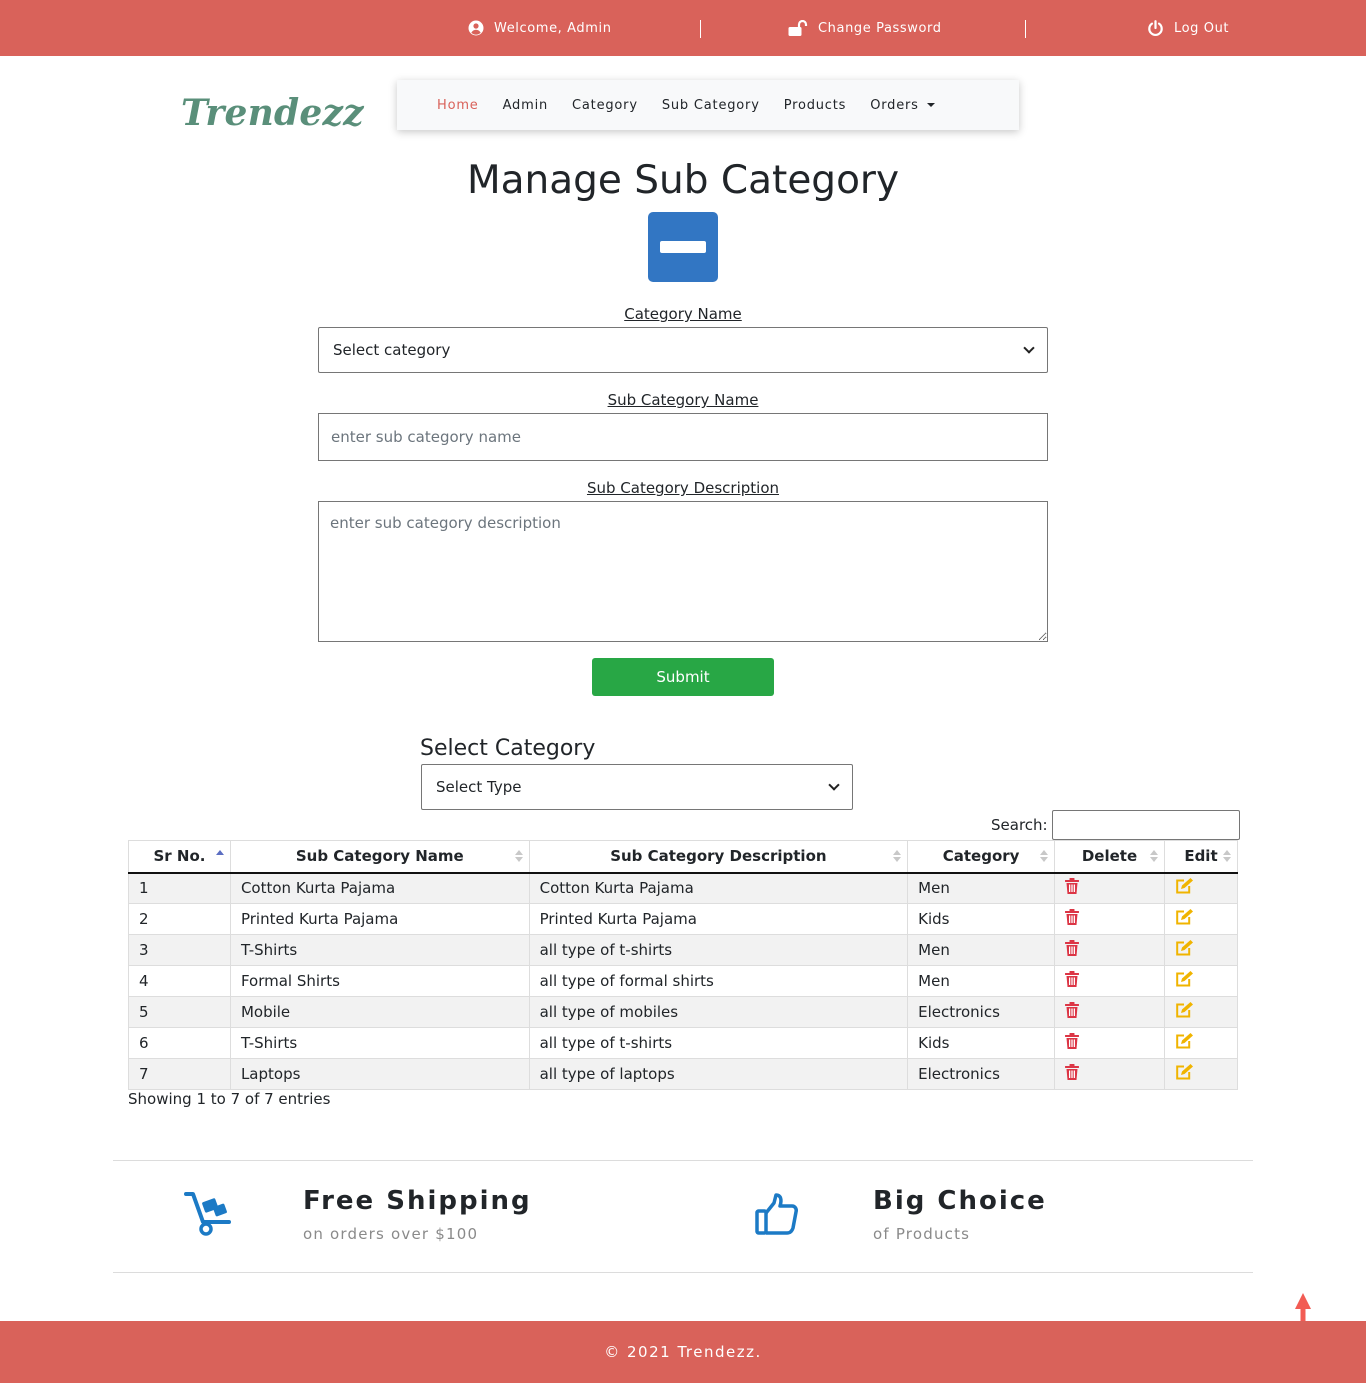 This screenshot has width=1366, height=1383. I want to click on cell-sub-category-description: all type of t-shirts, so click(718, 1043).